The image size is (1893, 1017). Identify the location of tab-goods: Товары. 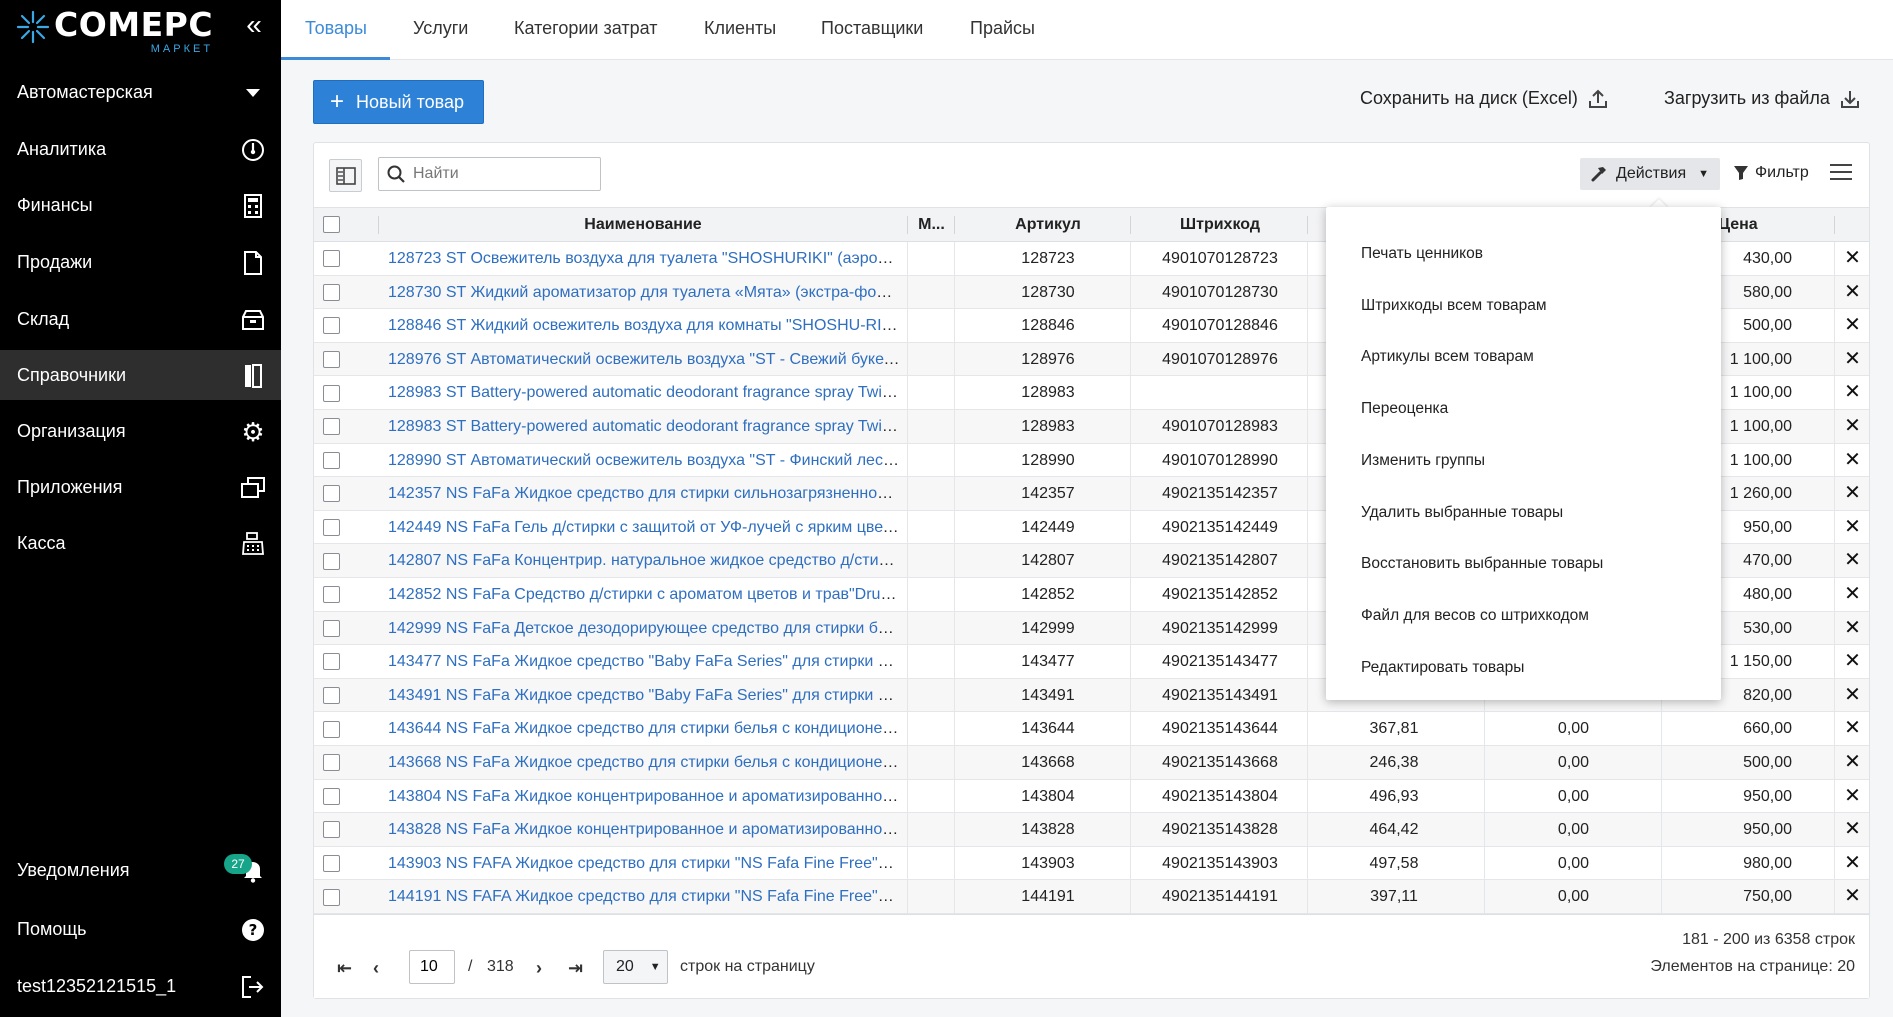
(336, 30).